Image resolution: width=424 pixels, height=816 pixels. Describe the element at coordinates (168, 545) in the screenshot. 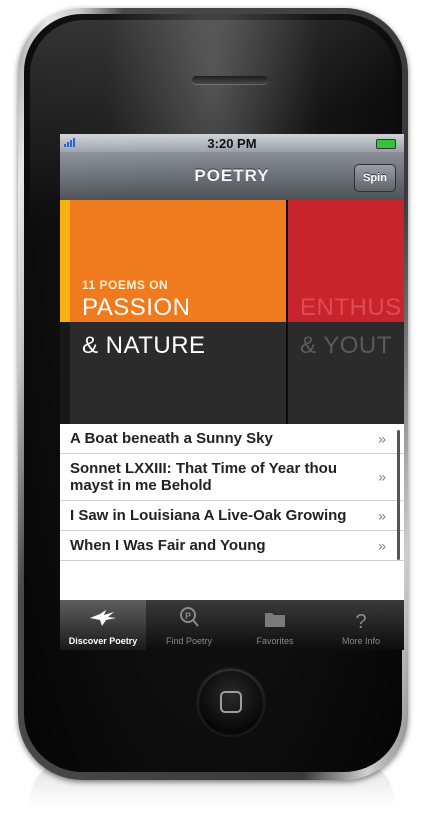

I see `poem-title: When I Was Fair and Young` at that location.